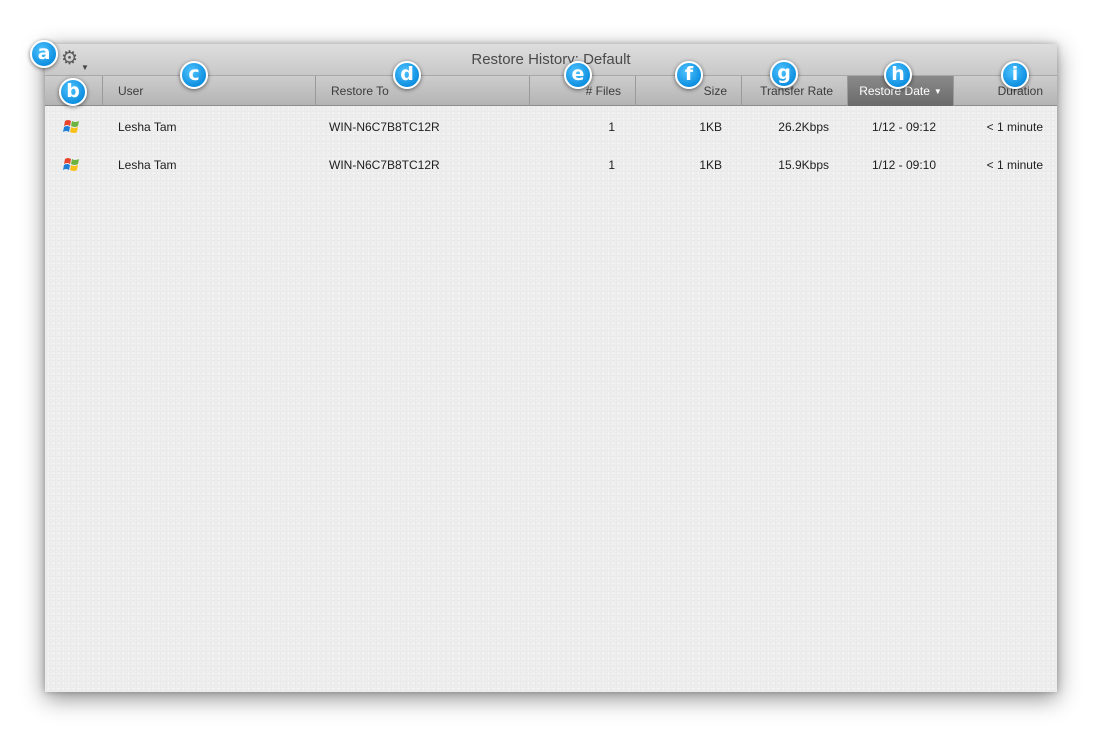  Describe the element at coordinates (578, 75) in the screenshot. I see `callout-e: e` at that location.